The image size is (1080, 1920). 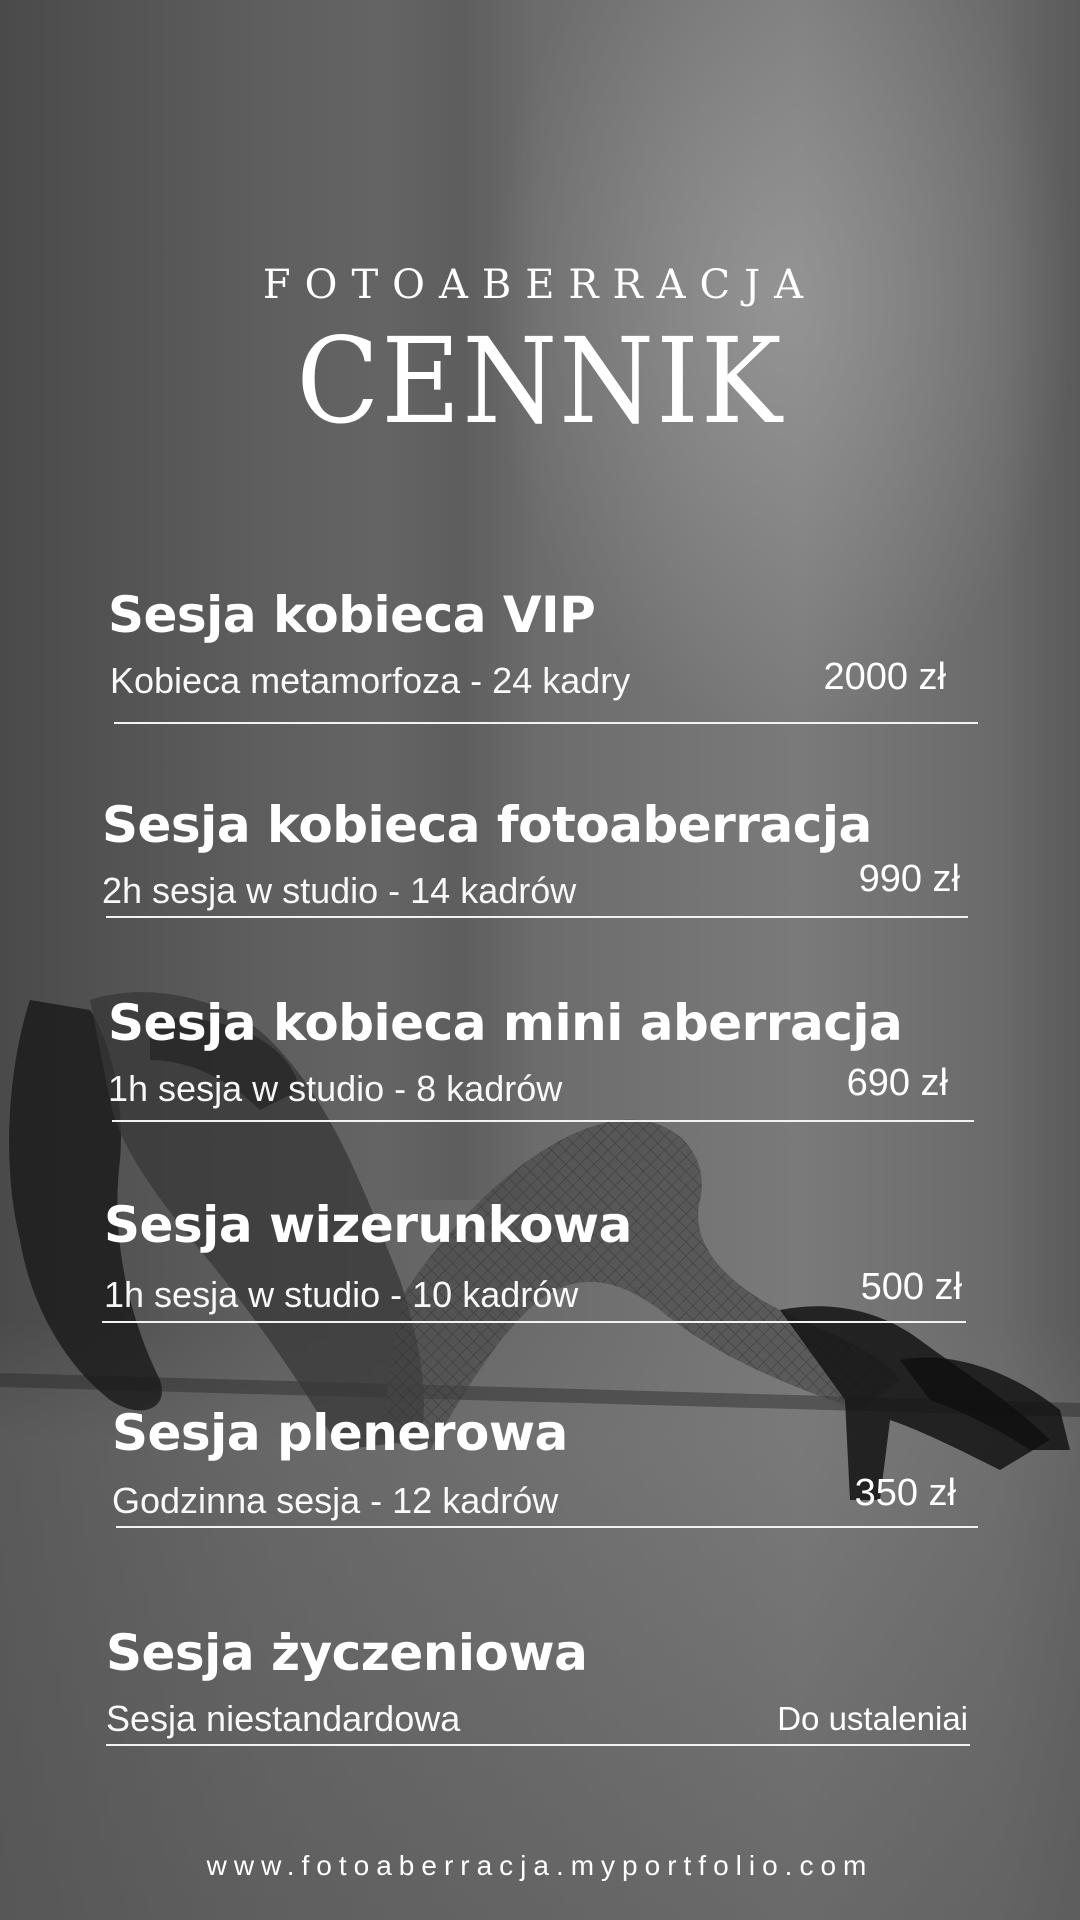 What do you see at coordinates (487, 825) in the screenshot?
I see `item-name: Sesja kobieca fotoaberracja` at bounding box center [487, 825].